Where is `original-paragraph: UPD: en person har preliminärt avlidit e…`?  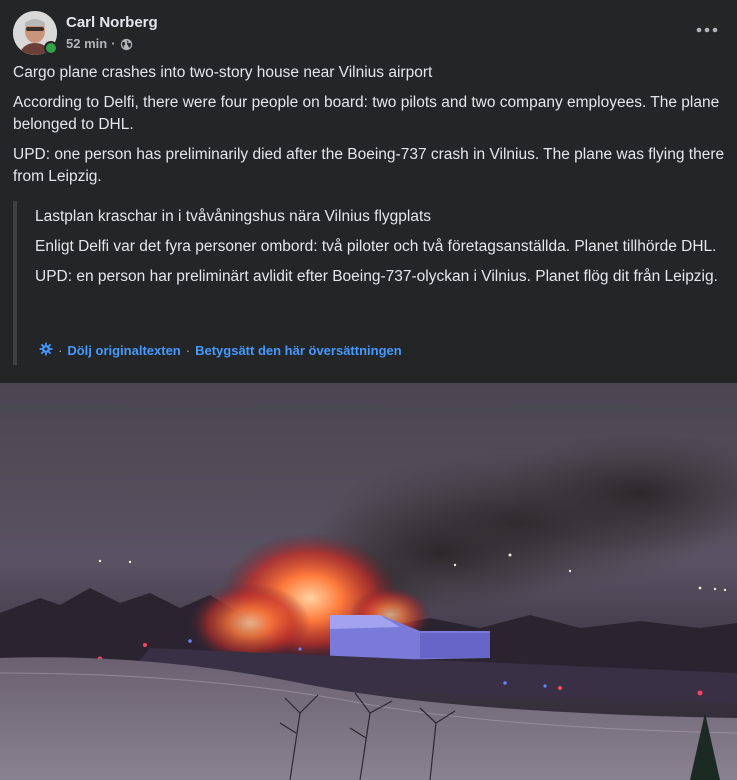
original-paragraph: UPD: en person har preliminärt avlidit e… is located at coordinates (376, 276).